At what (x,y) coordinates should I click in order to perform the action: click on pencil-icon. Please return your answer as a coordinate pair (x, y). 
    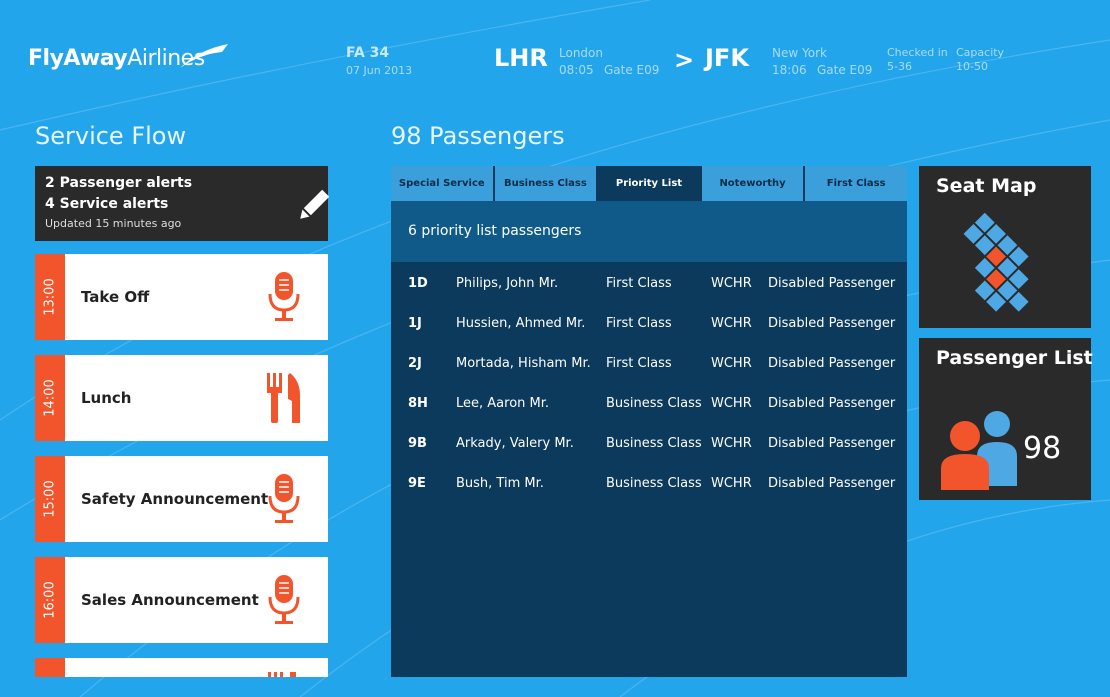
    Looking at the image, I should click on (313, 206).